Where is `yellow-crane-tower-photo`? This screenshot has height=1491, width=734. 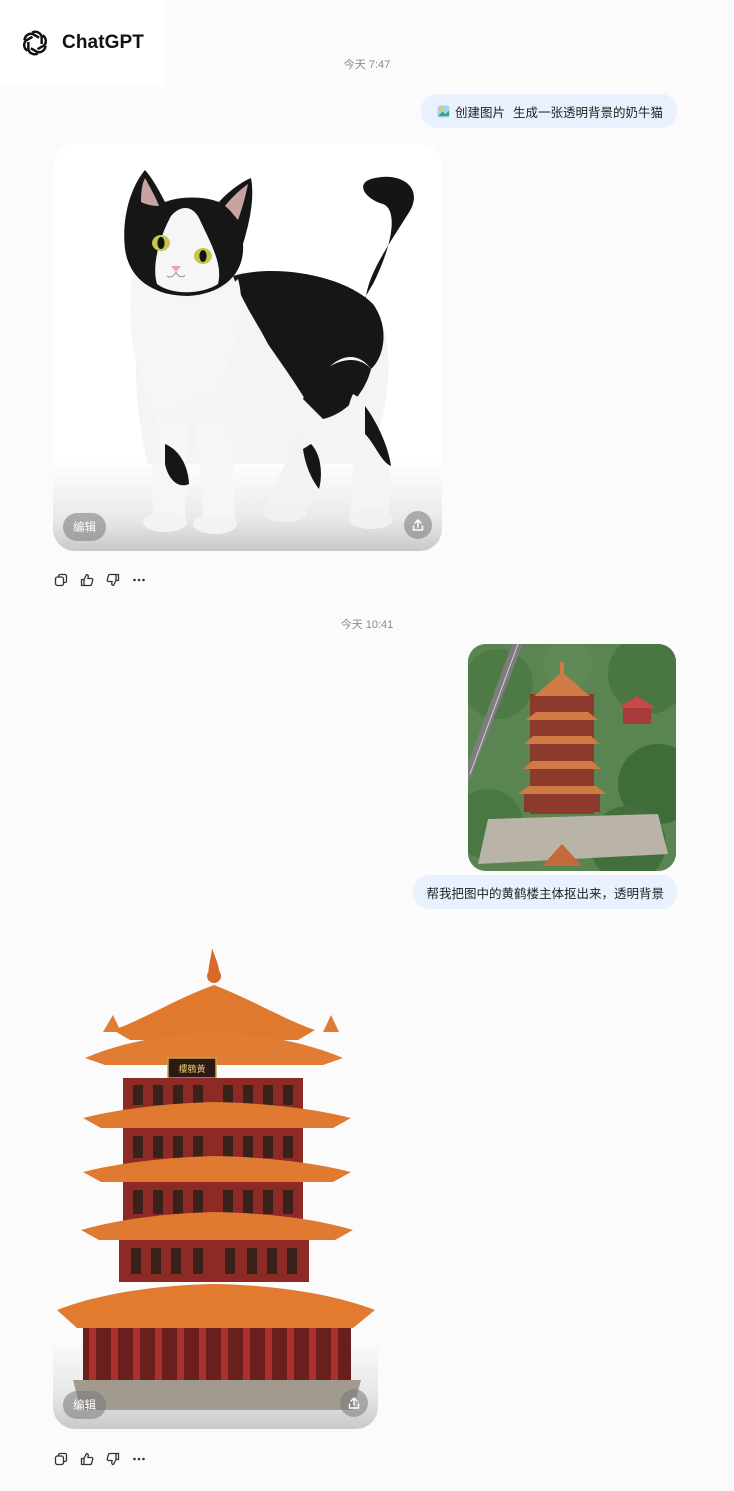
yellow-crane-tower-photo is located at coordinates (572, 757).